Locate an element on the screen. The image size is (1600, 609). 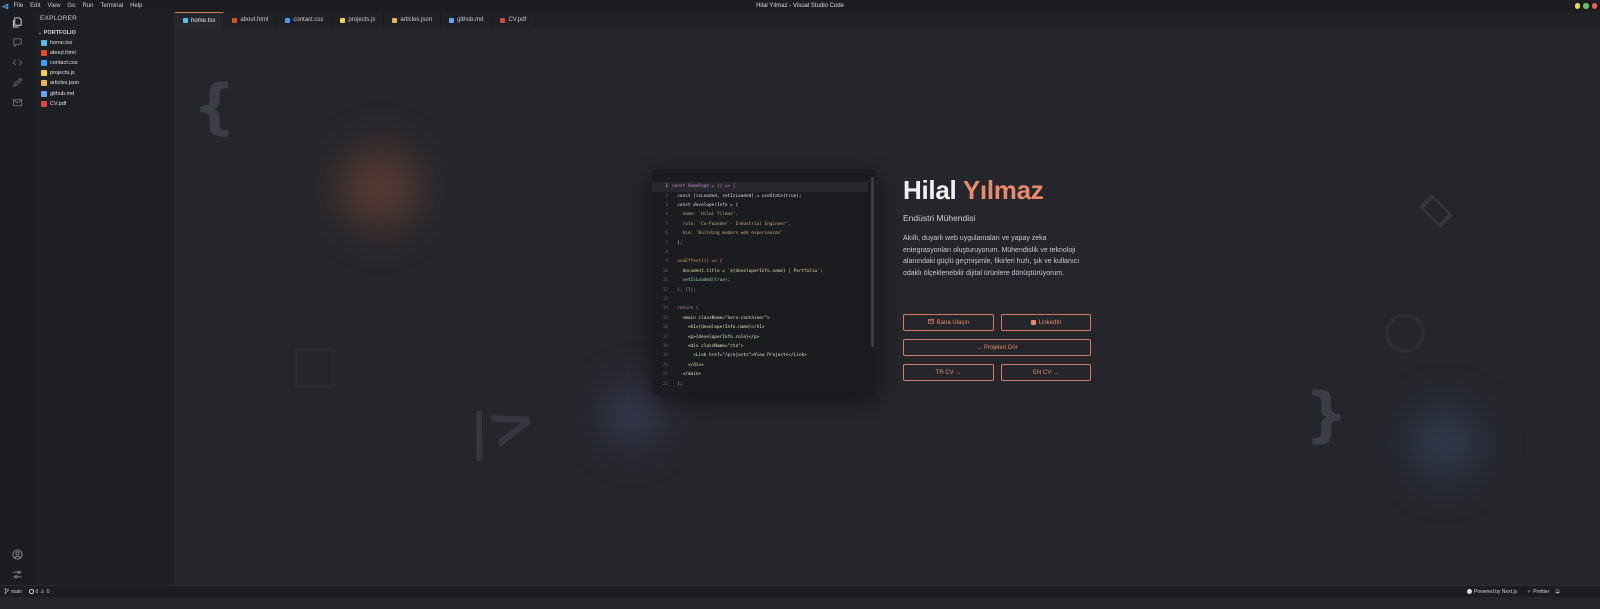
pen-icon is located at coordinates (17, 82).